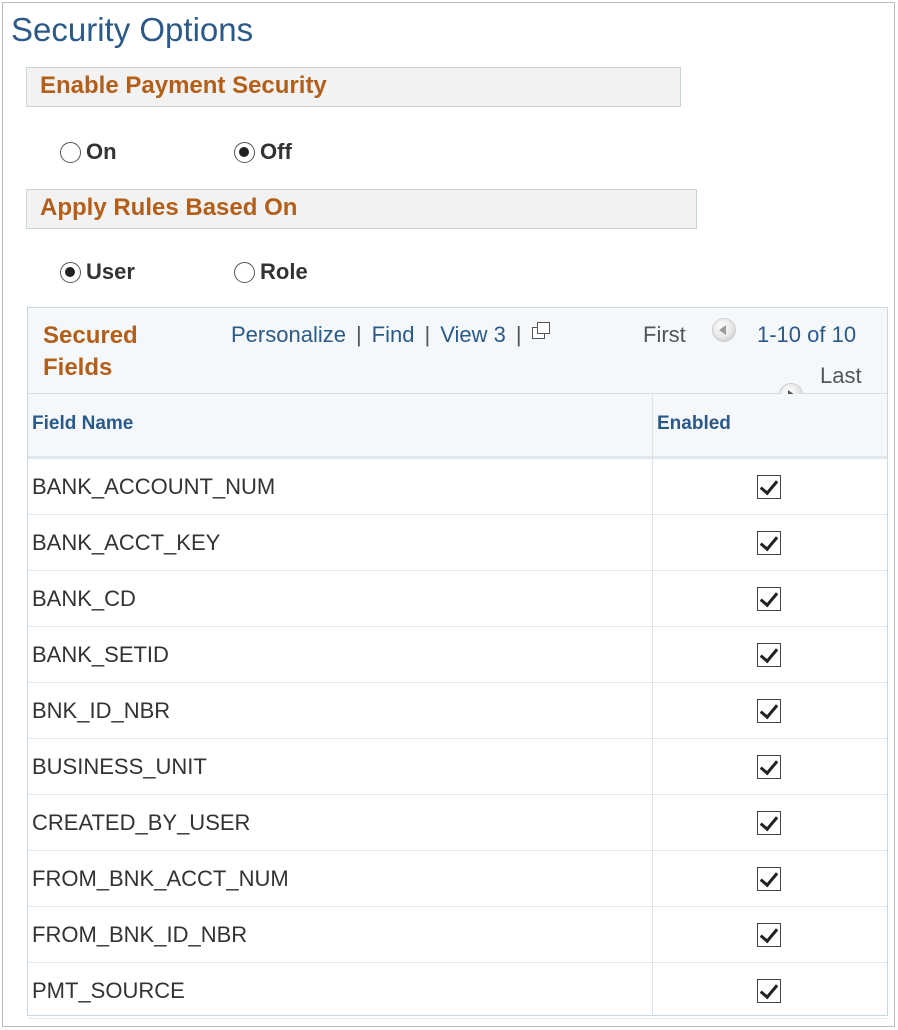 The width and height of the screenshot is (898, 1030). Describe the element at coordinates (82, 425) in the screenshot. I see `column-header-field-name: Field Name` at that location.